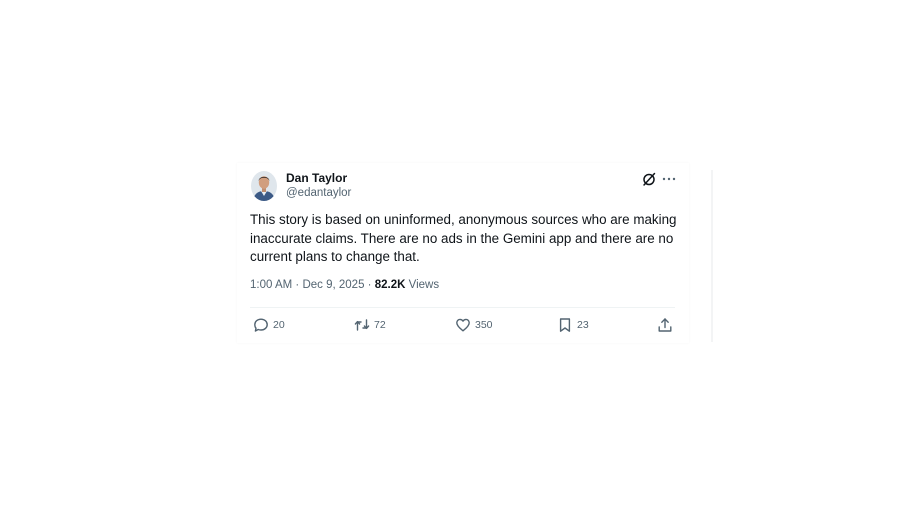 The height and width of the screenshot is (509, 905). What do you see at coordinates (565, 325) in the screenshot?
I see `bookmark-icon` at bounding box center [565, 325].